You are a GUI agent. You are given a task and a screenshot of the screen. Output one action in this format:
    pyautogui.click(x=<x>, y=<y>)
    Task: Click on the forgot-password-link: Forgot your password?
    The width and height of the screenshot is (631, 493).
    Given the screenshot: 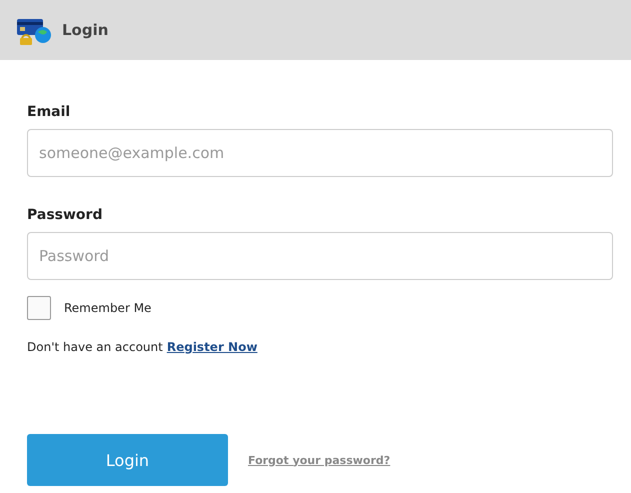 What is the action you would take?
    pyautogui.click(x=319, y=460)
    